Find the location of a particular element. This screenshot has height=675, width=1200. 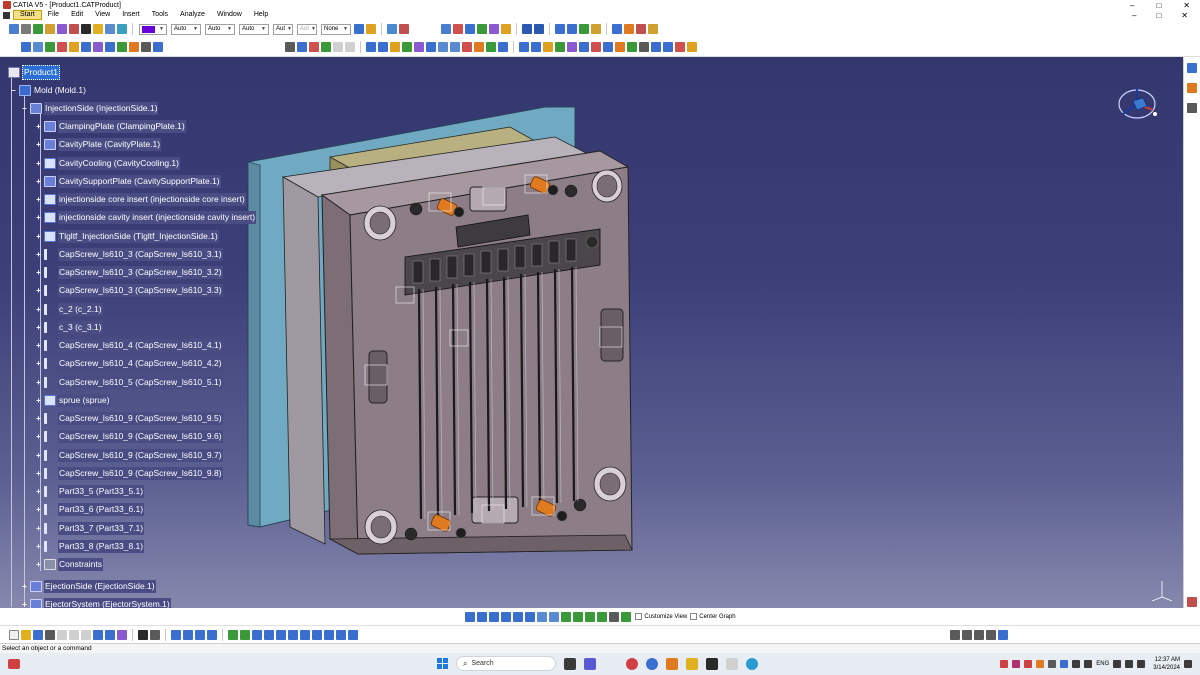

formula-fx-icon is located at coordinates (143, 634).